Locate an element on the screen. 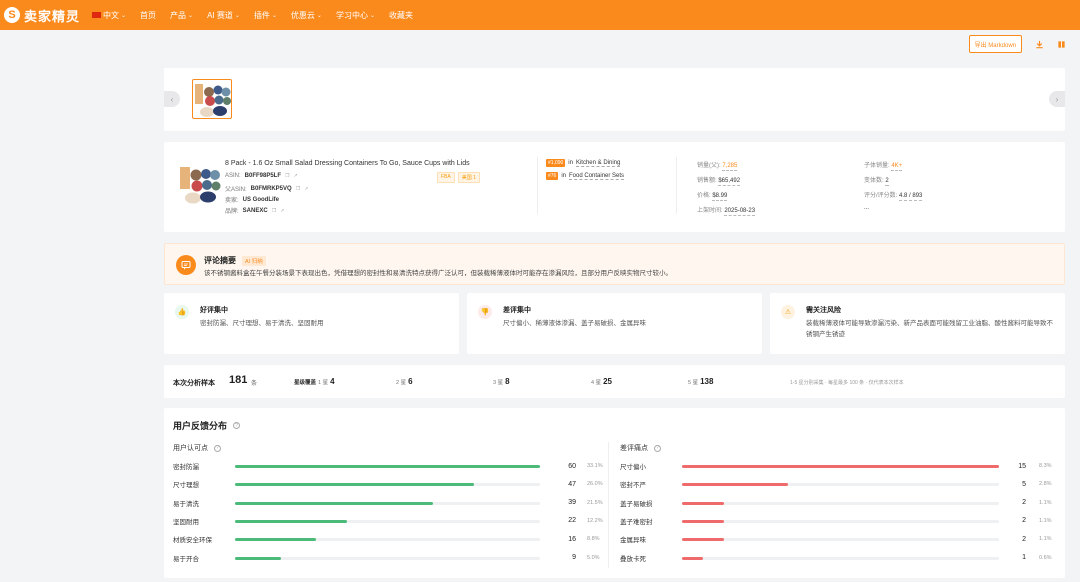 The image size is (1080, 582). nav-item-label: 产品 is located at coordinates (178, 15).